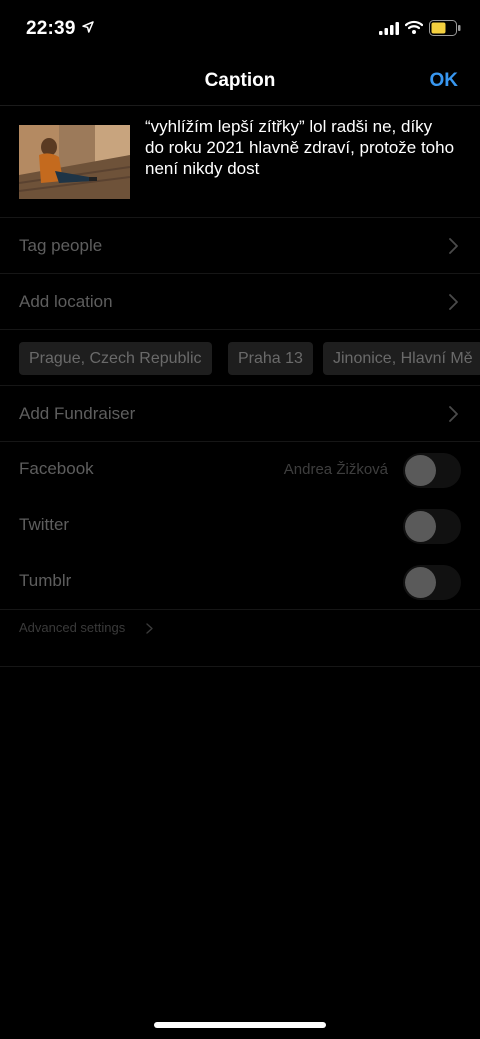 The height and width of the screenshot is (1039, 480). I want to click on status-bar: 22:39, so click(240, 29).